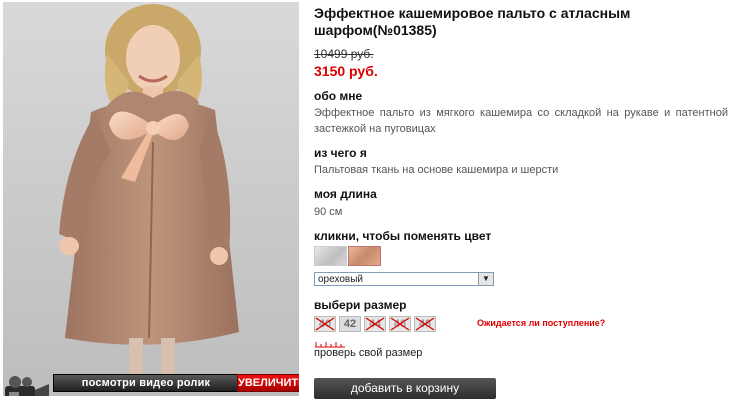 This screenshot has height=406, width=734. I want to click on length-text: 90 см, so click(328, 212).